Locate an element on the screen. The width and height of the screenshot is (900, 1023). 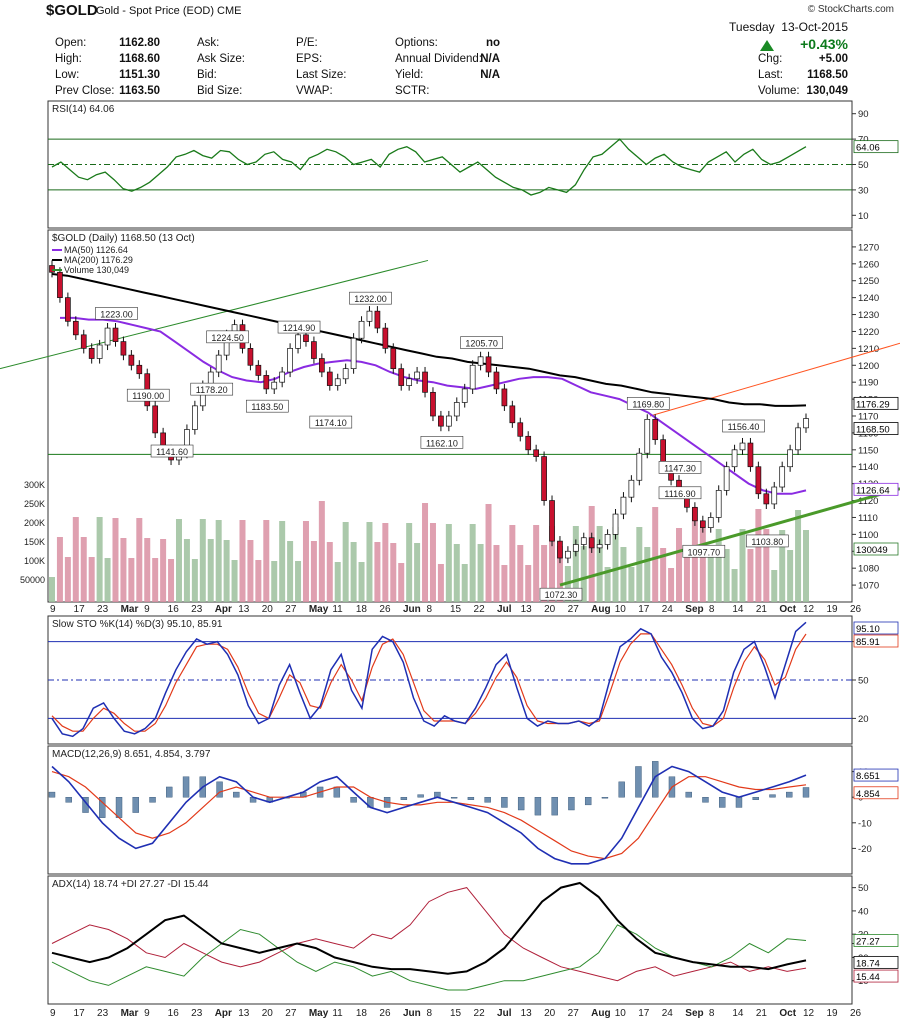
ma50-last-label: 1126.64 is located at coordinates (873, 490).